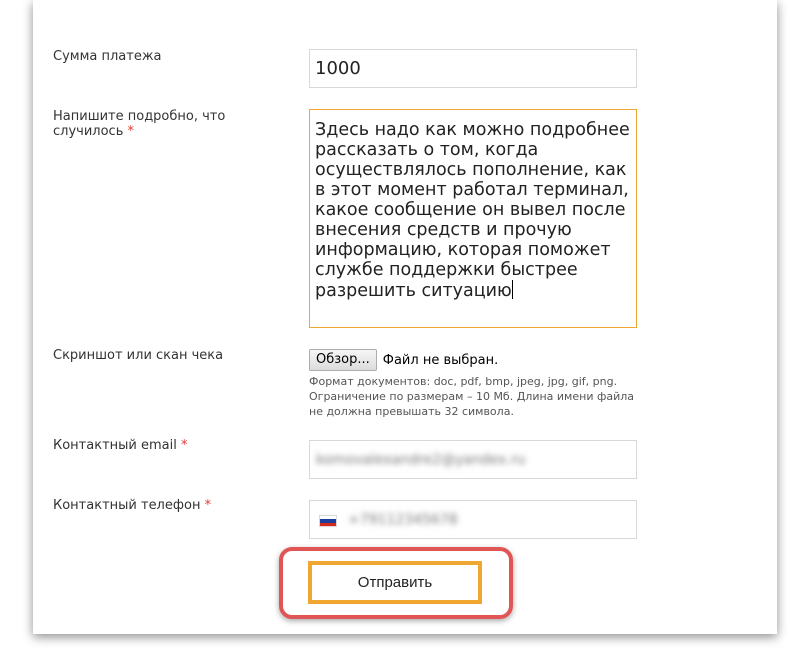 The width and height of the screenshot is (809, 667). What do you see at coordinates (395, 582) in the screenshot?
I see `submit-button: Отправить` at bounding box center [395, 582].